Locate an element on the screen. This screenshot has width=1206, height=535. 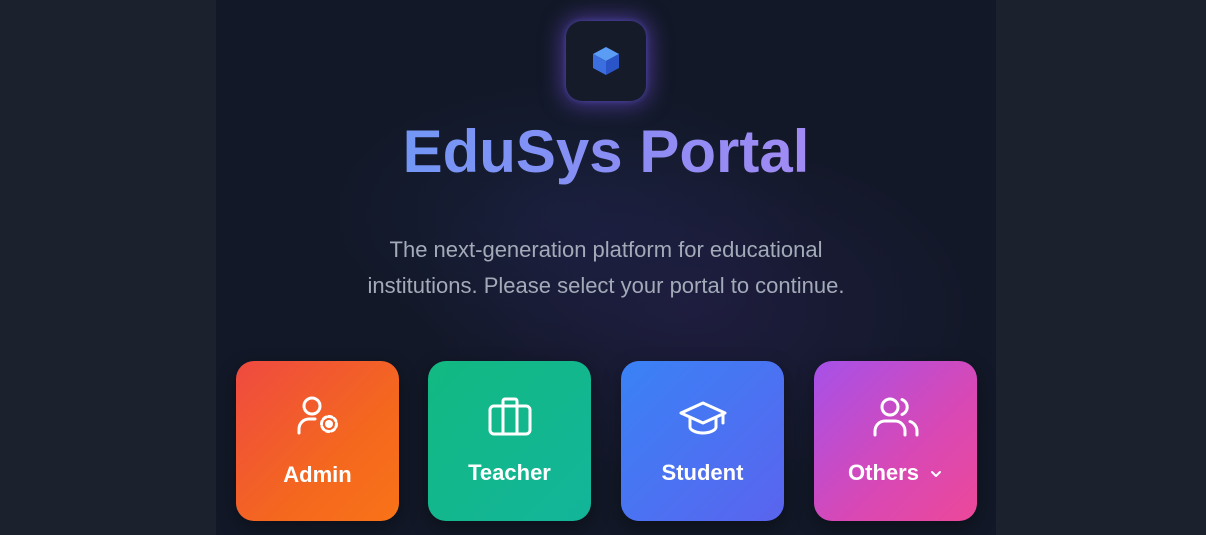
page-title: EduSys Portal is located at coordinates (606, 152).